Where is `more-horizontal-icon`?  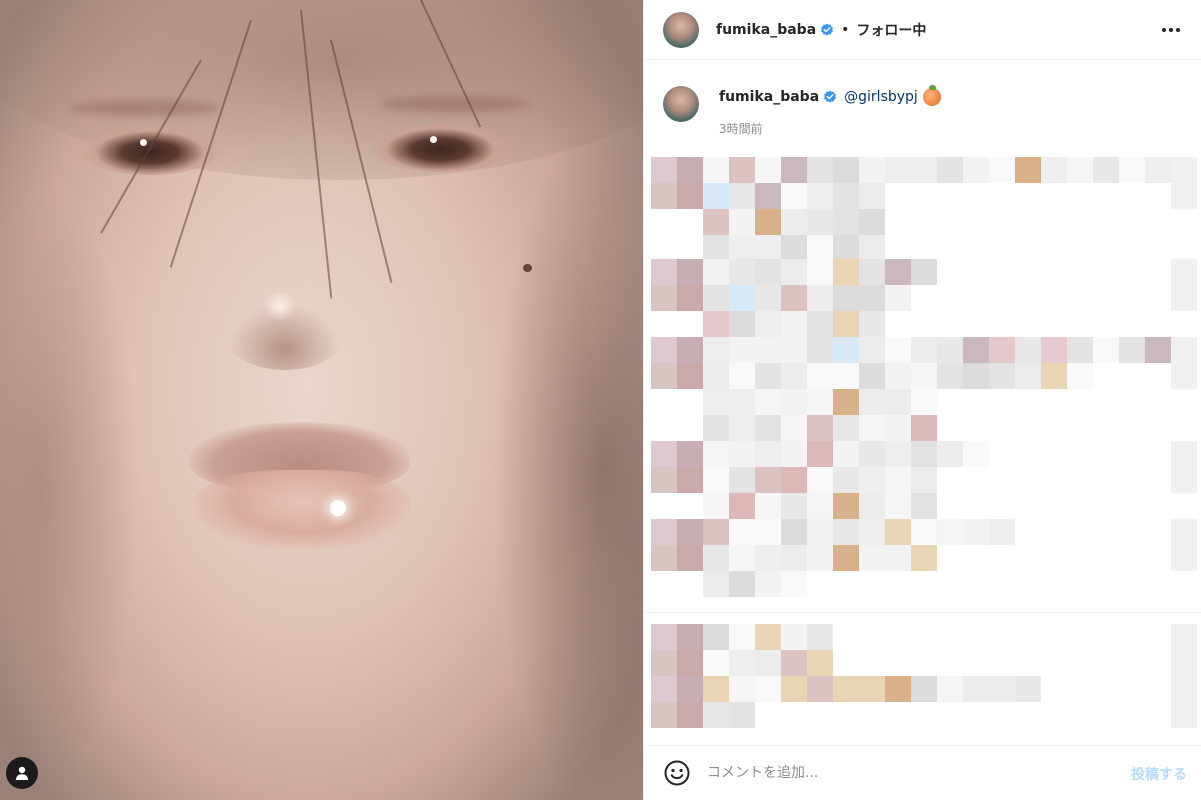 more-horizontal-icon is located at coordinates (1171, 30).